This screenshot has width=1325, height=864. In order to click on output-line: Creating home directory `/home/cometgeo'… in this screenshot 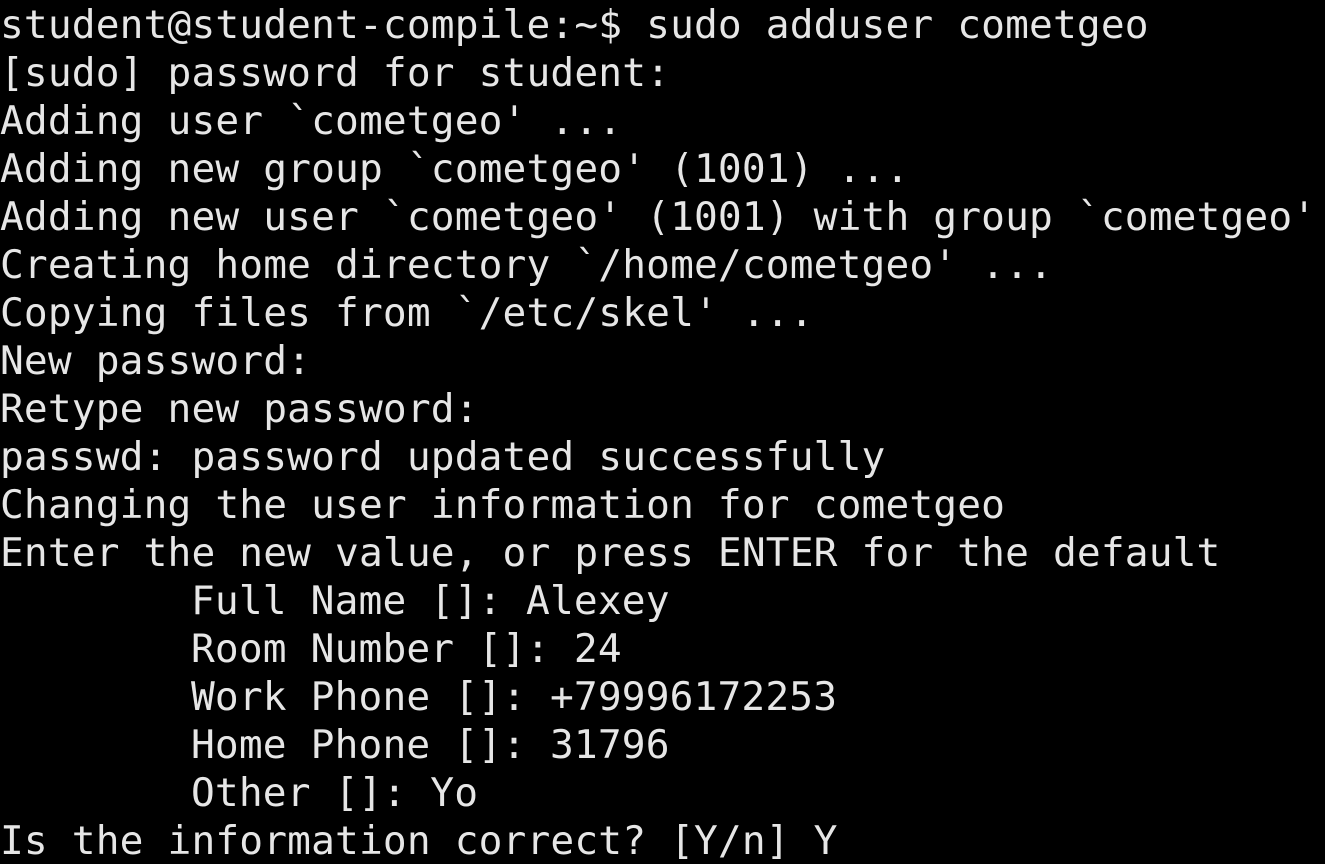, I will do `click(526, 265)`.